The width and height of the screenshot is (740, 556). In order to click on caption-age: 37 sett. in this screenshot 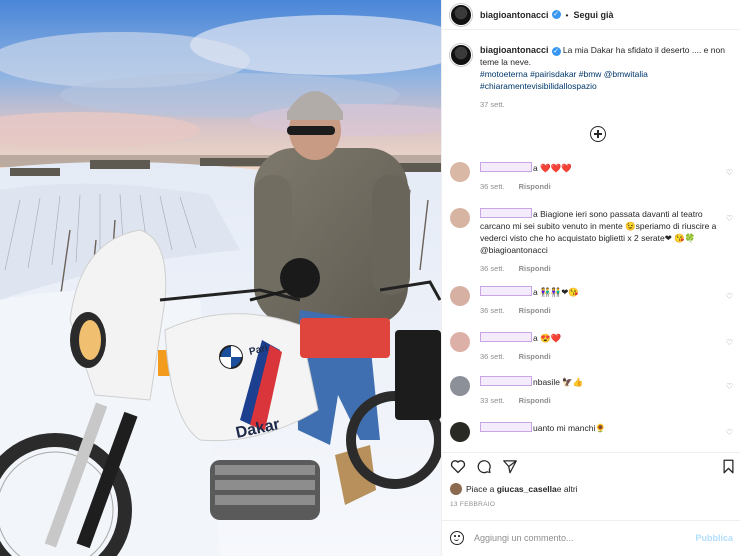, I will do `click(492, 104)`.